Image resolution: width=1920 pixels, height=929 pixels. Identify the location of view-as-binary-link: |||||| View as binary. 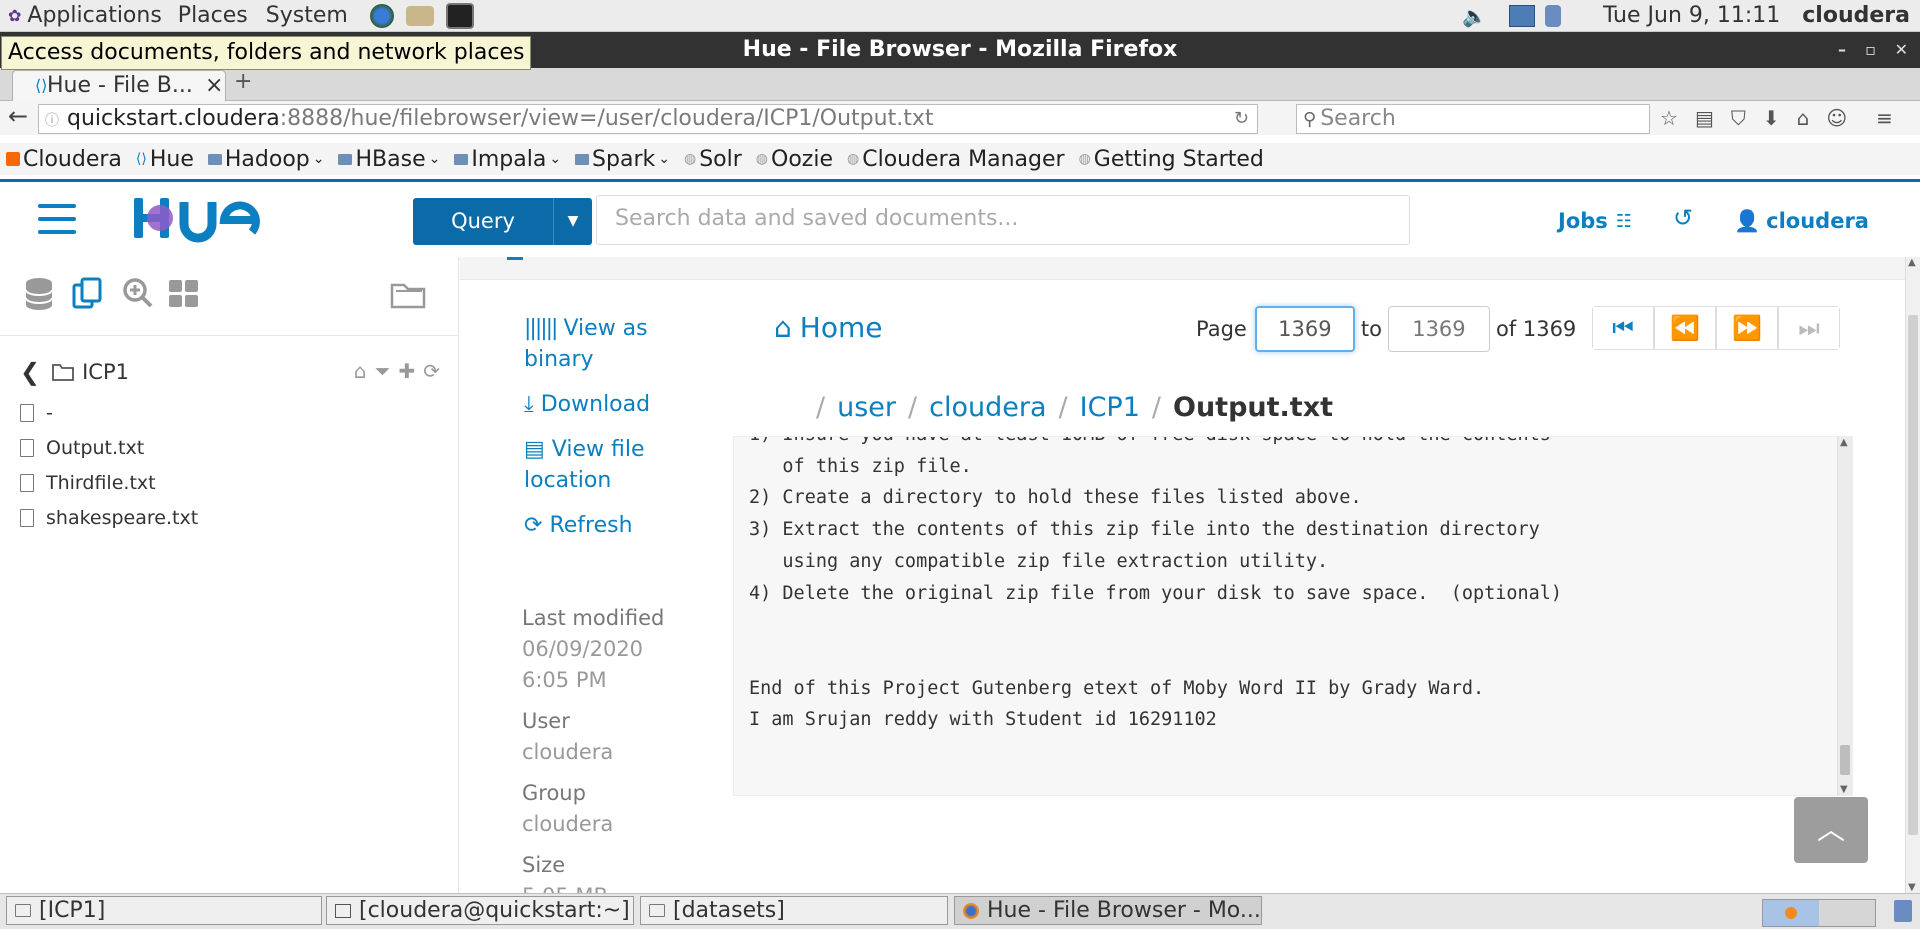
(604, 344).